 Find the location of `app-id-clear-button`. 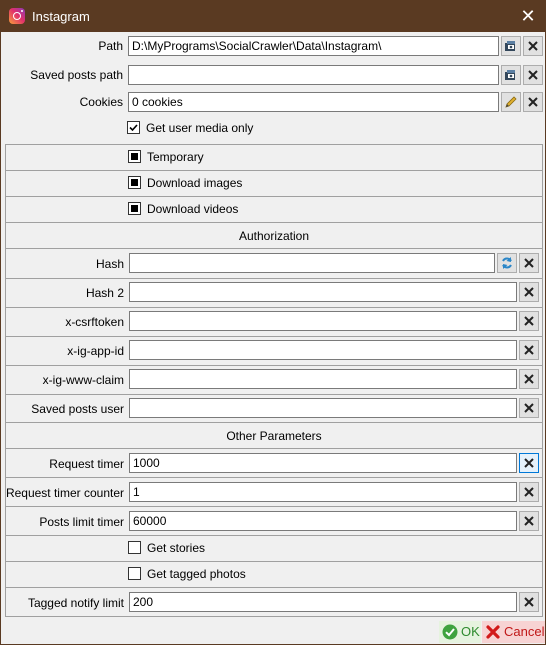

app-id-clear-button is located at coordinates (529, 350).